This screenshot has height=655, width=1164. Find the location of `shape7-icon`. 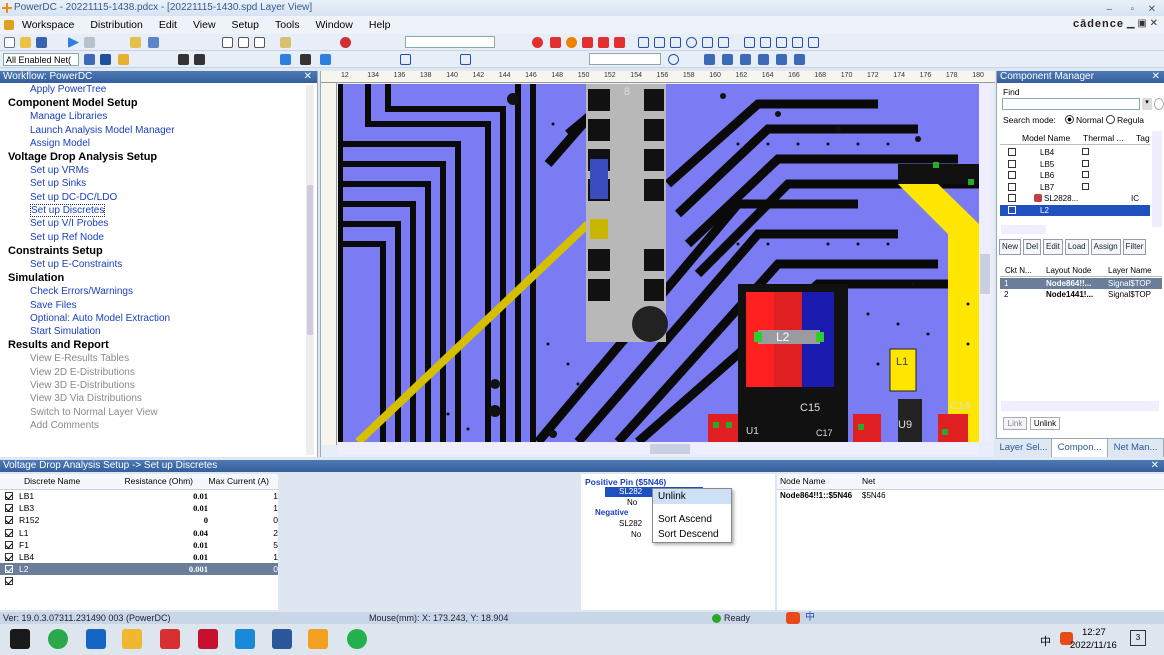

shape7-icon is located at coordinates (749, 42).